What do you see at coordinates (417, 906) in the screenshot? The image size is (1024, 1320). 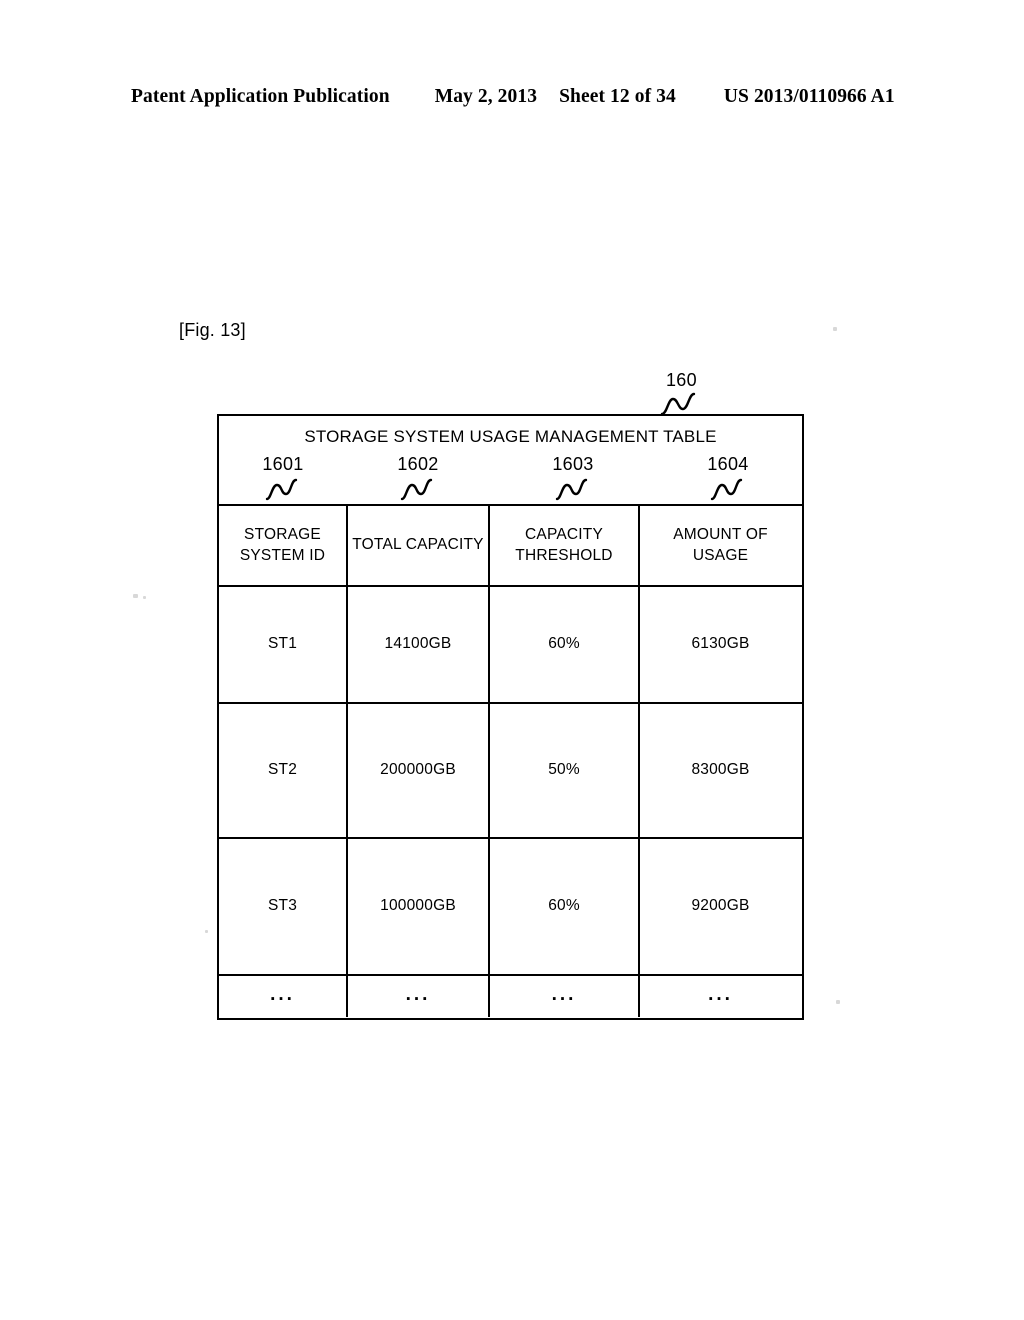 I see `cell-total-capacity: 100000GB` at bounding box center [417, 906].